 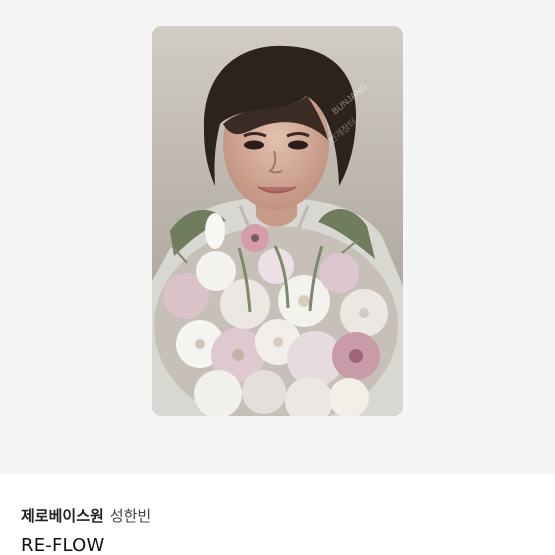 I want to click on left-eye, so click(x=254, y=145).